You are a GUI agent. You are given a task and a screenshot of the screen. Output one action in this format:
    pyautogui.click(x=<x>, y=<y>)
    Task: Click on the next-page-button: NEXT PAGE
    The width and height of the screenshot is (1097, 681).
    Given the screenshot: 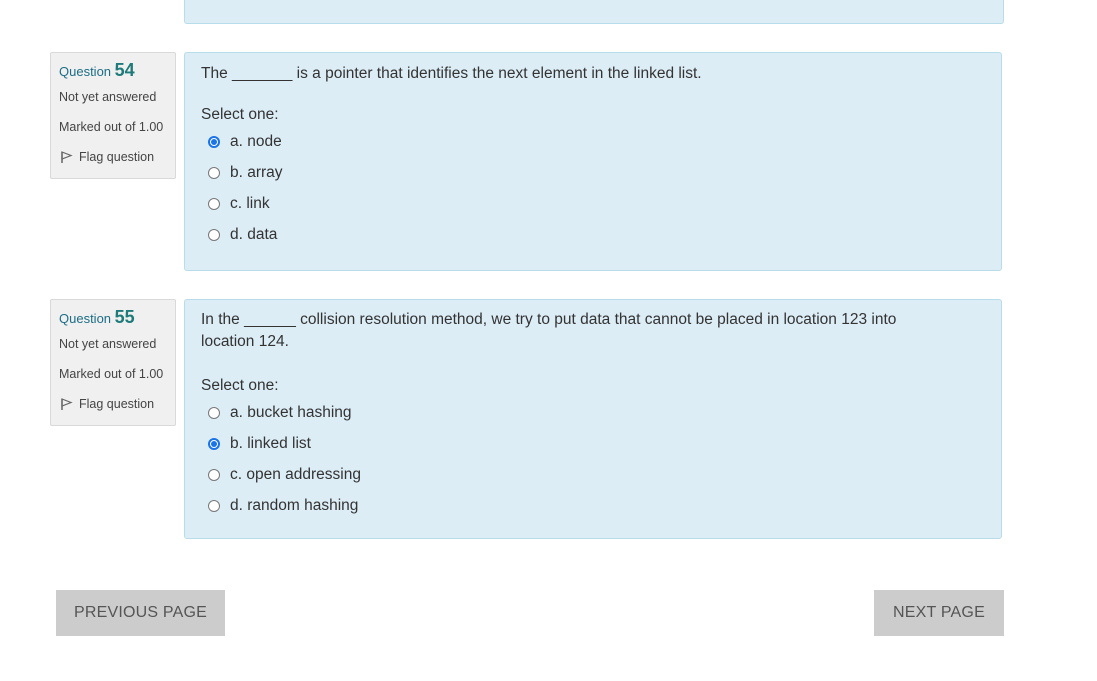 What is the action you would take?
    pyautogui.click(x=939, y=613)
    